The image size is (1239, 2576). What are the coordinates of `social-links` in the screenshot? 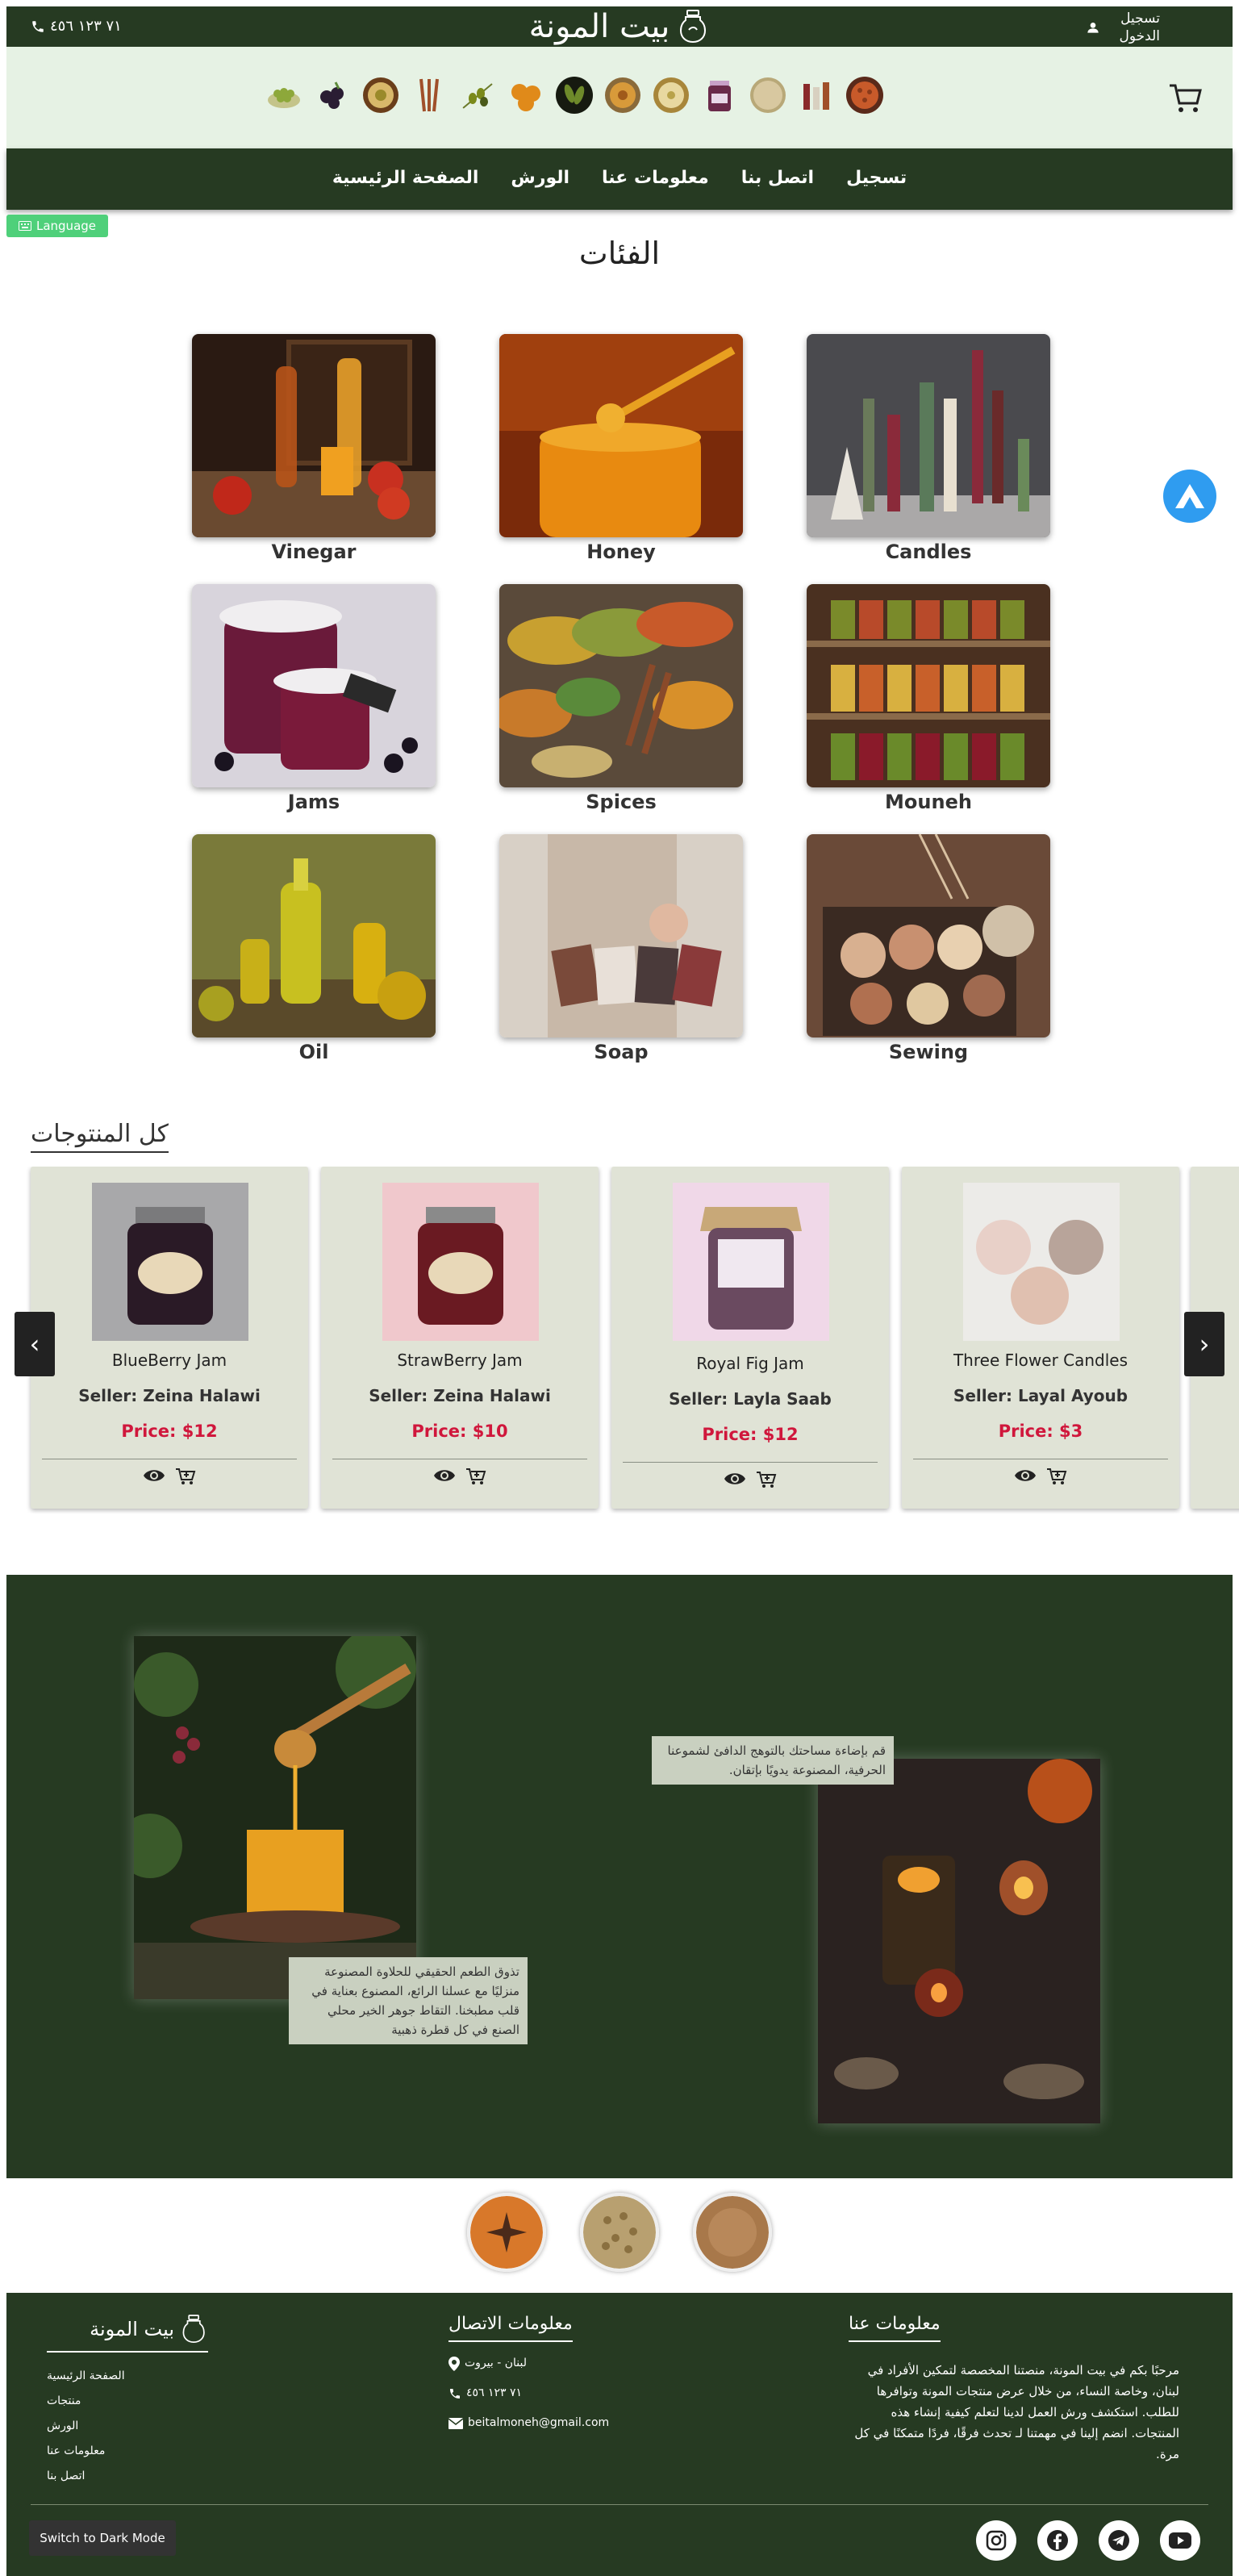 It's located at (1088, 2541).